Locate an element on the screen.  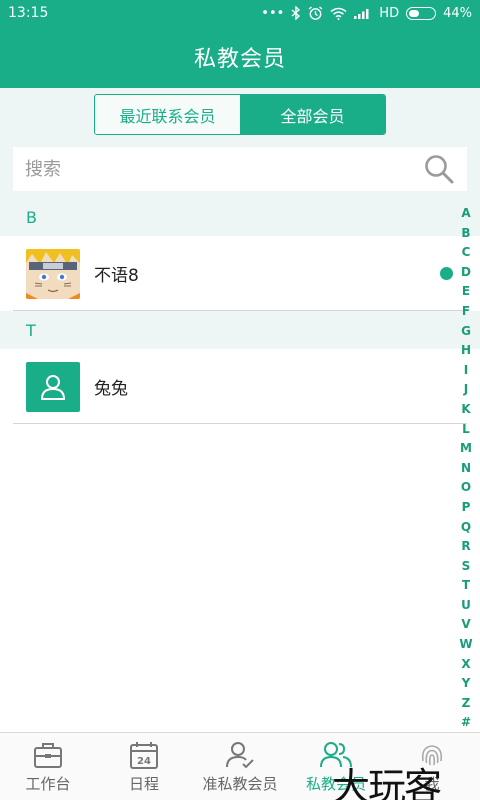
alphabet-letter: R is located at coordinates (465, 547).